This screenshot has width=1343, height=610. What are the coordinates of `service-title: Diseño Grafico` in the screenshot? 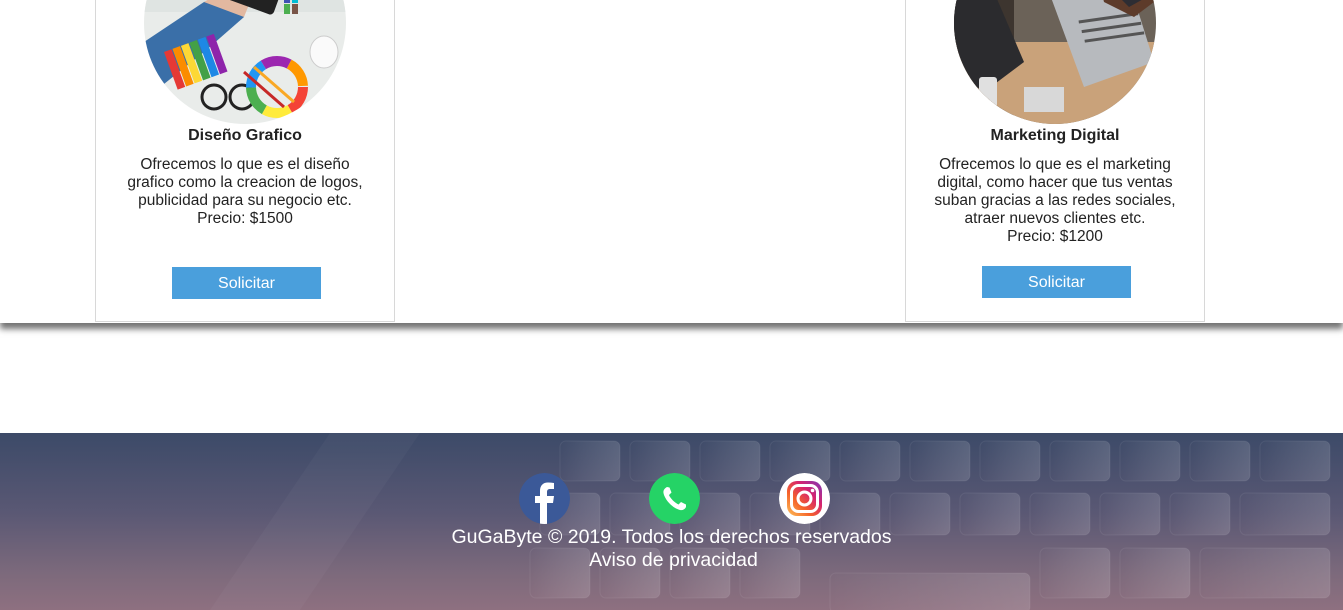 It's located at (245, 135).